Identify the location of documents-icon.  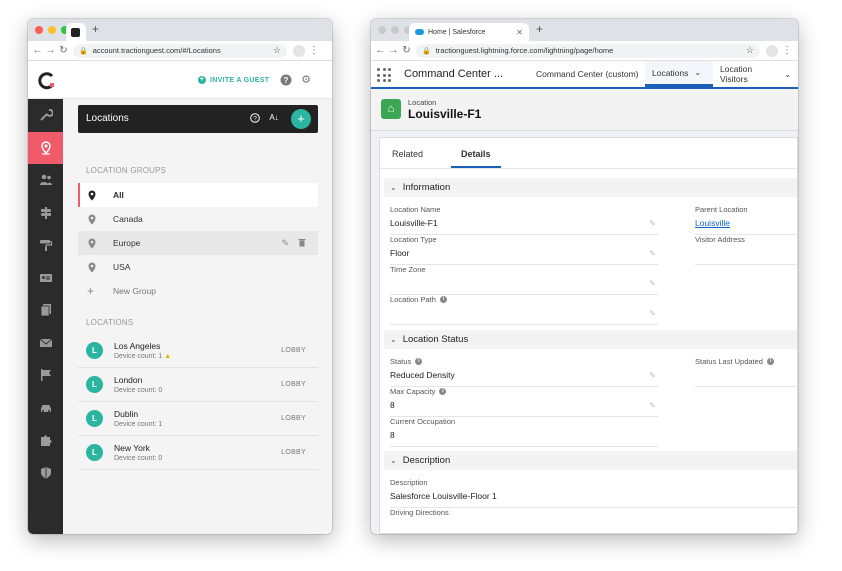
(45, 310).